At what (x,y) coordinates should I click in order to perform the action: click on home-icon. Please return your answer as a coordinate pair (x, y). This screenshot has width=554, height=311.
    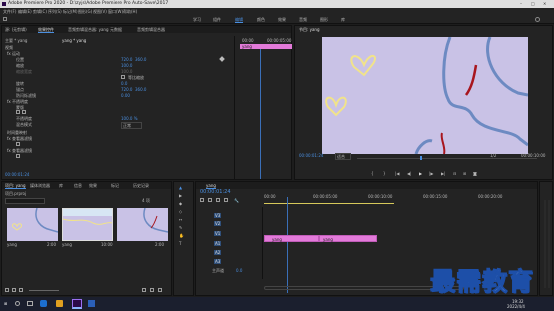
    Looking at the image, I should click on (5, 19).